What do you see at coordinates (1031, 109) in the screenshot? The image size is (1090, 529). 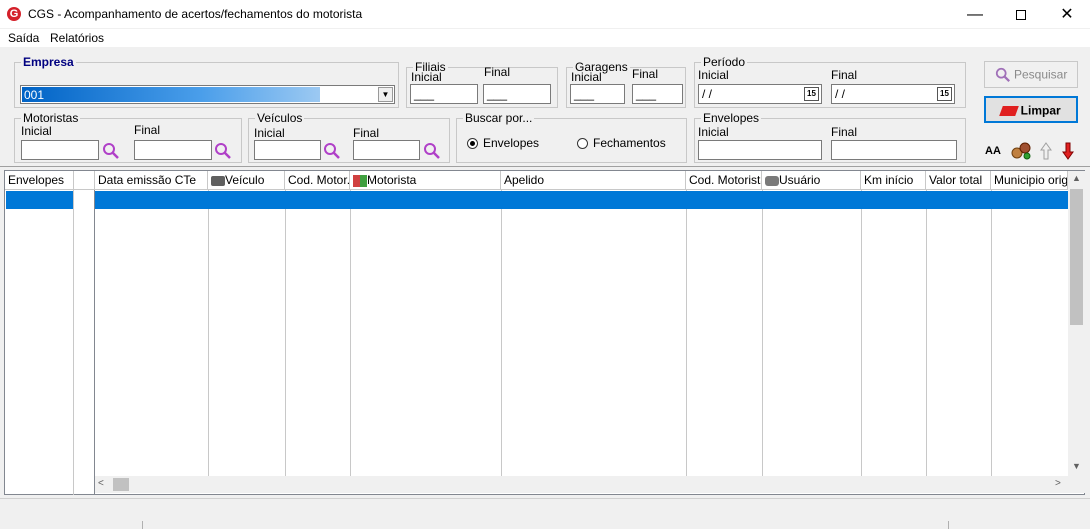 I see `limpar-button: Limpar` at bounding box center [1031, 109].